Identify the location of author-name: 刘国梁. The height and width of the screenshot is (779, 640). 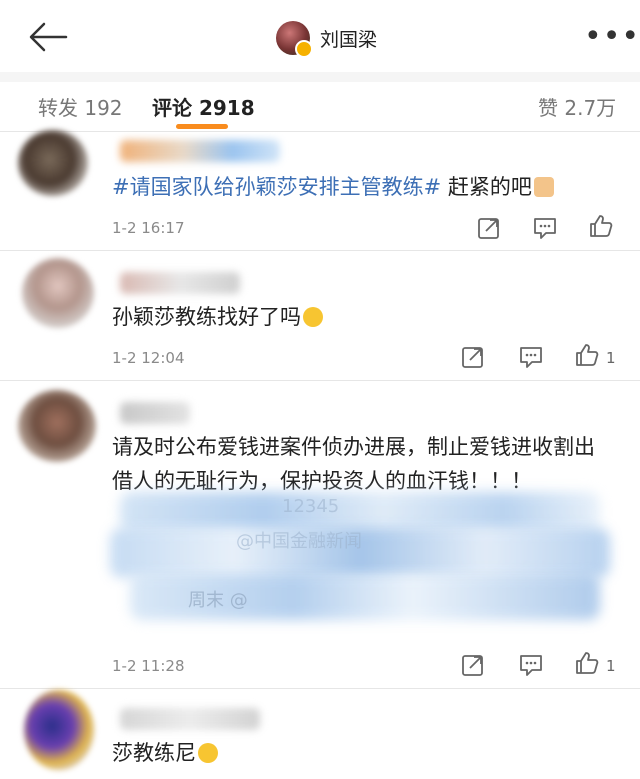
(348, 38).